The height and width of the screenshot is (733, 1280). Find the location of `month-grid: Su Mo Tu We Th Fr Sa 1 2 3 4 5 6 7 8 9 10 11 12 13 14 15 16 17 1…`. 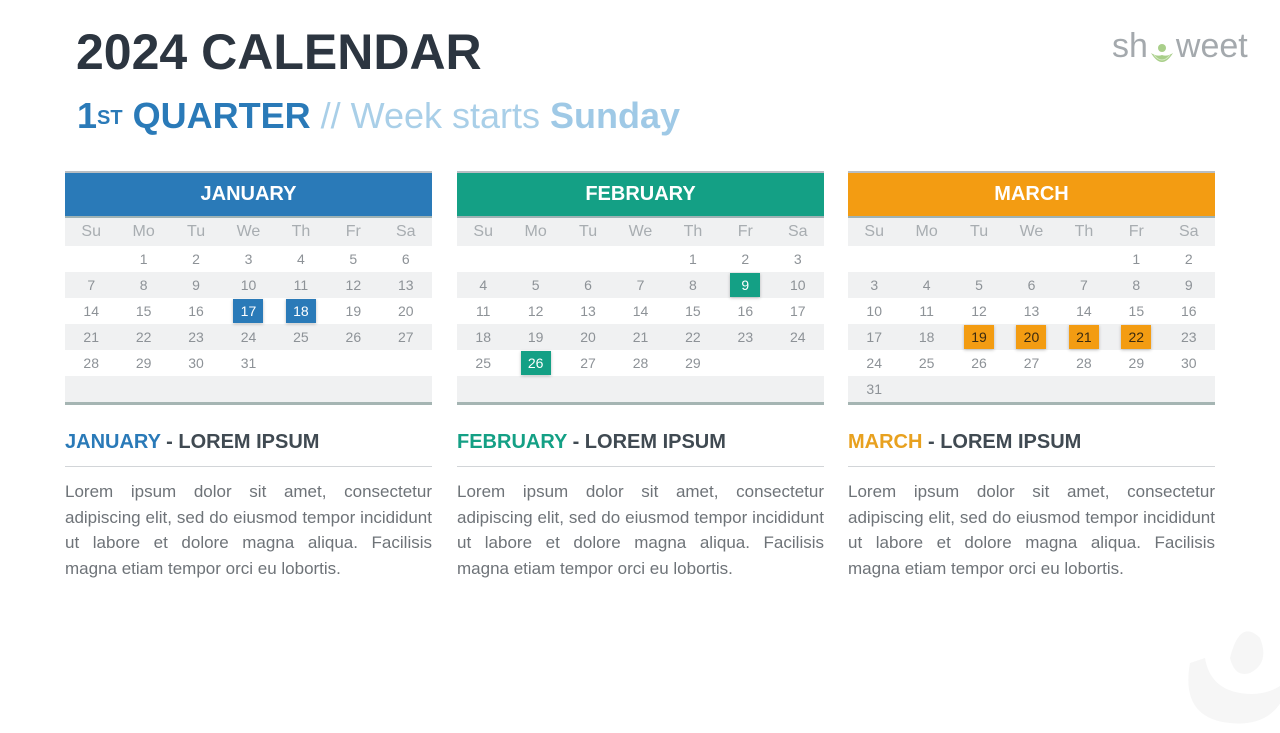

month-grid: Su Mo Tu We Th Fr Sa 1 2 3 4 5 6 7 8 9 10 11 12 13 14 15 16 17 1… is located at coordinates (248, 310).